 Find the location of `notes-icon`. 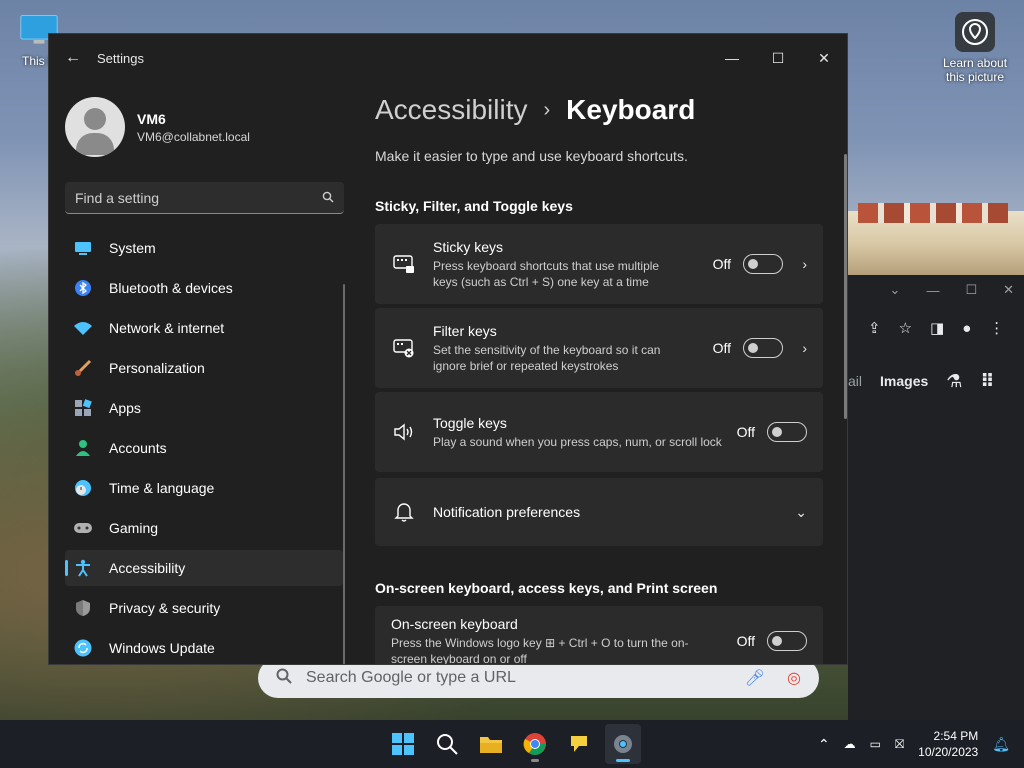

notes-icon is located at coordinates (579, 744).